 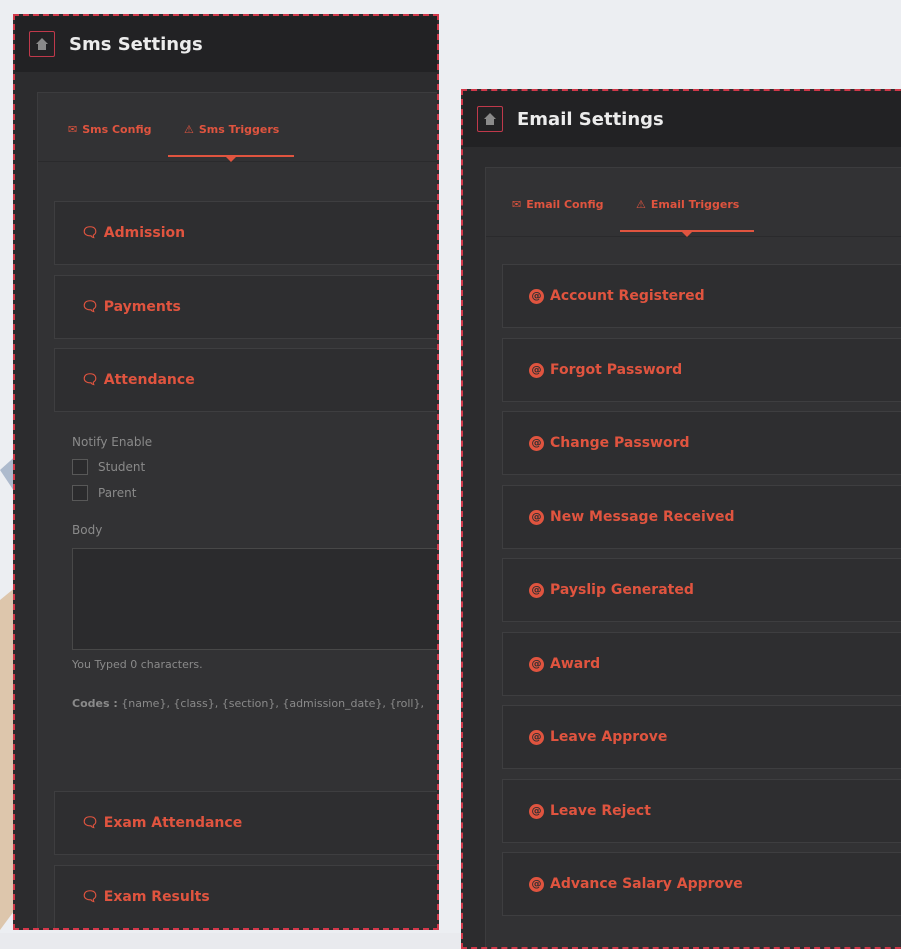 I want to click on trigger-label: Payslip Generated, so click(x=622, y=590).